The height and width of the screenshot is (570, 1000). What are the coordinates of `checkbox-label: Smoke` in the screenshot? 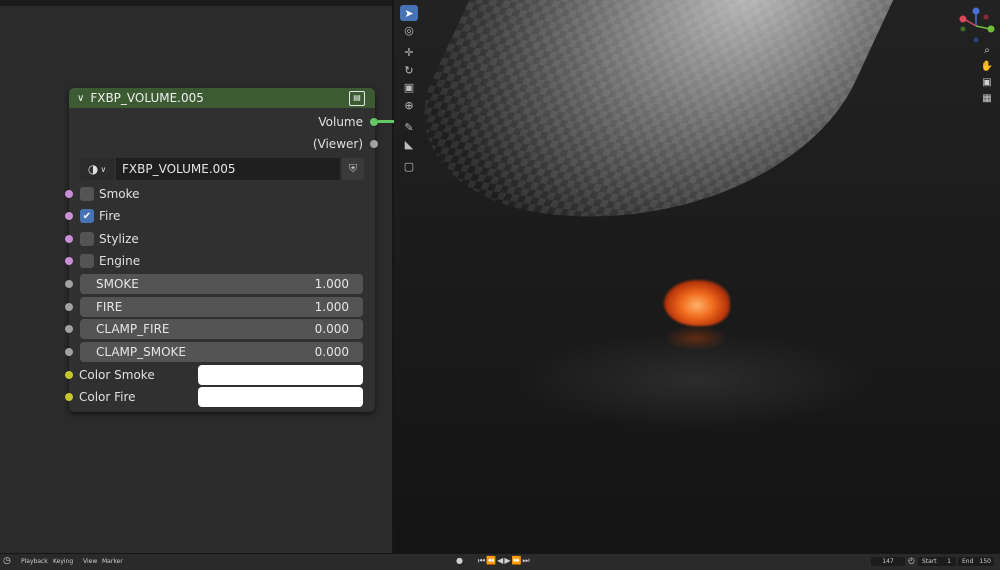 It's located at (119, 194).